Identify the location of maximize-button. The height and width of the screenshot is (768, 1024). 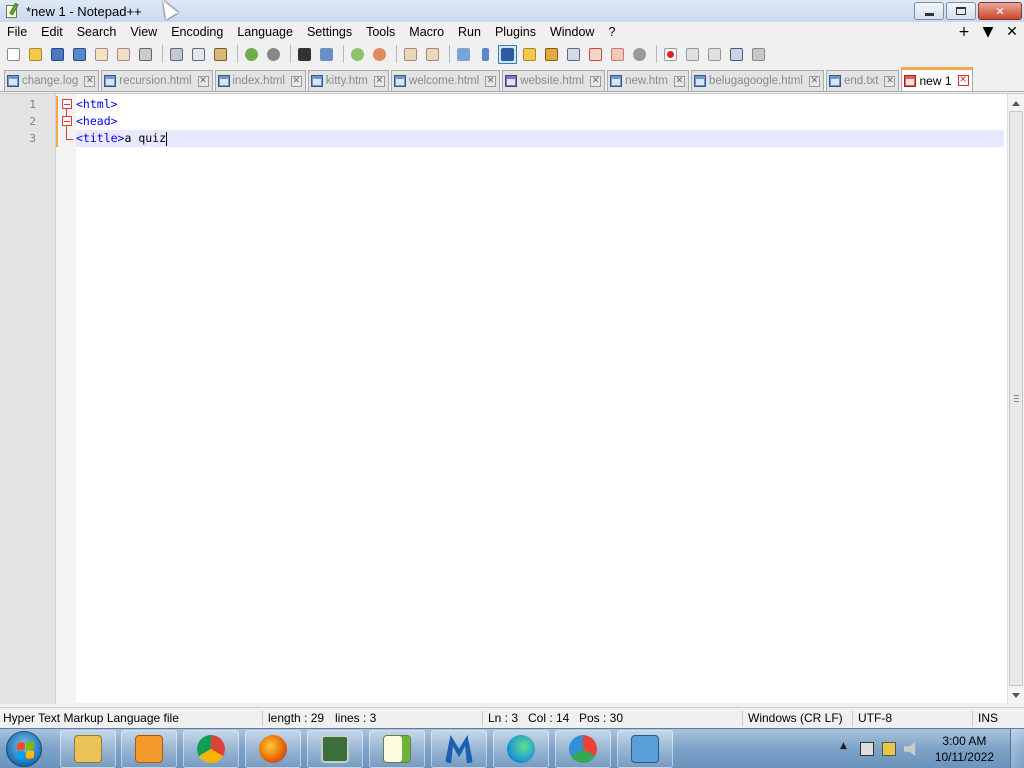
(961, 11).